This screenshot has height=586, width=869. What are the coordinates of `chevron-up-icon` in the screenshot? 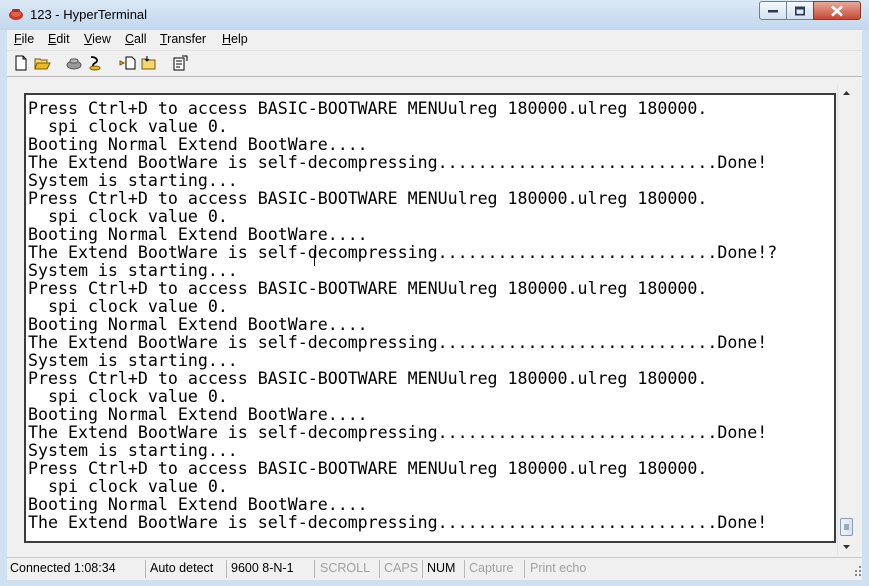 It's located at (846, 93).